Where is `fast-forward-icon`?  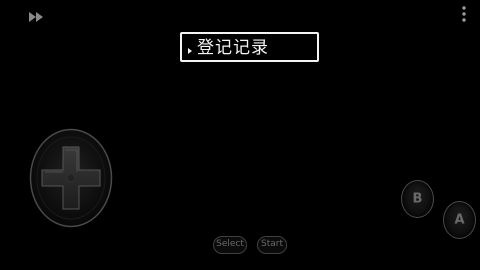 fast-forward-icon is located at coordinates (37, 15).